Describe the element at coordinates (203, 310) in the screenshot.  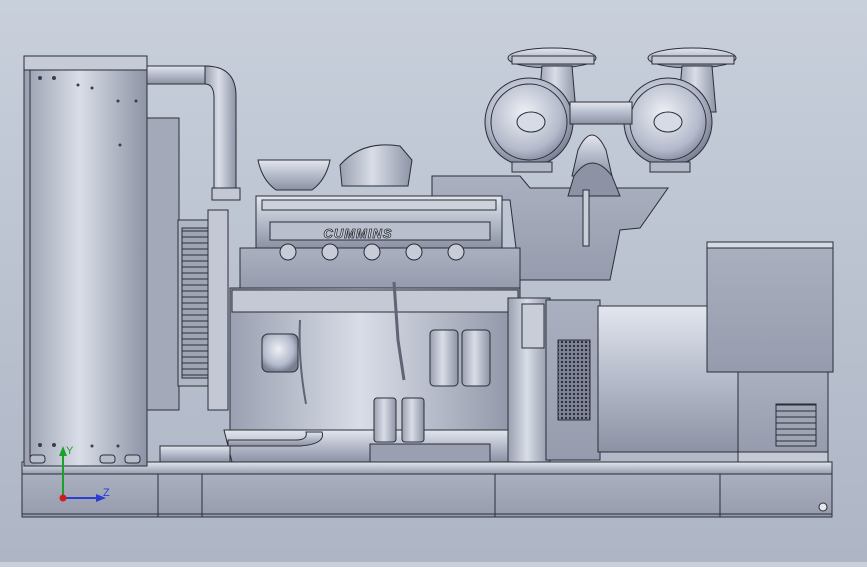
I see `fan-guard` at that location.